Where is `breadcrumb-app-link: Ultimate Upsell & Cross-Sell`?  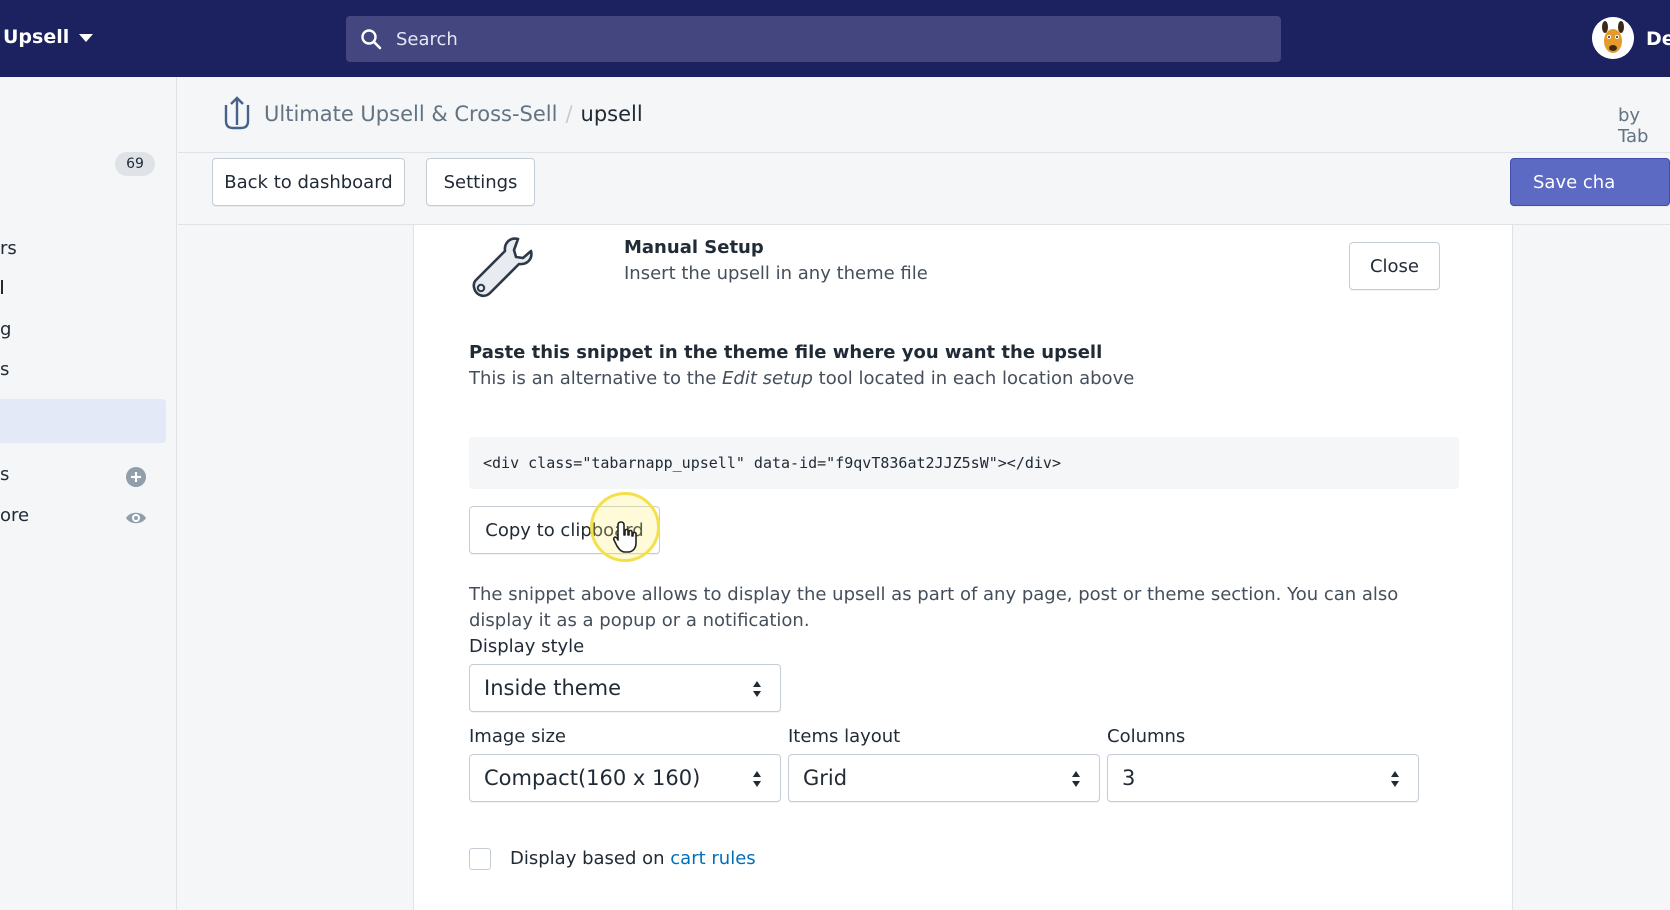
breadcrumb-app-link: Ultimate Upsell & Cross-Sell is located at coordinates (410, 114).